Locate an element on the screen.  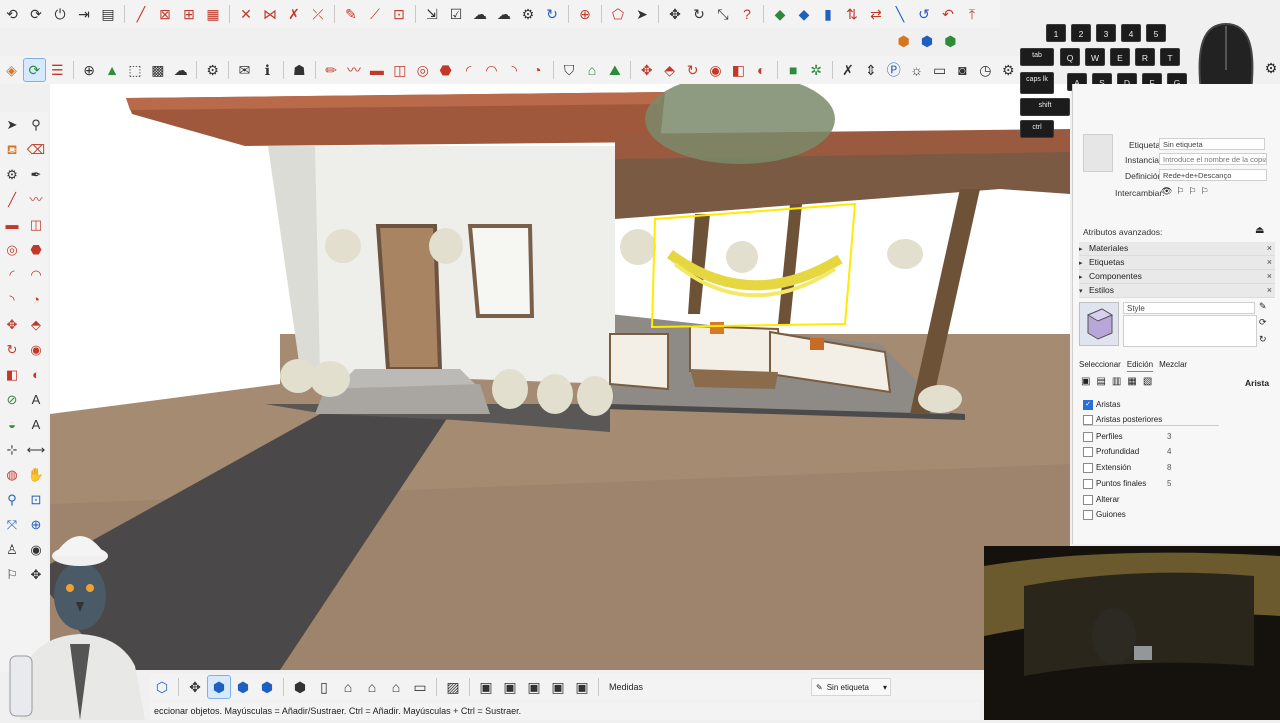
update-style-icon: ✎ is located at coordinates (1263, 306).